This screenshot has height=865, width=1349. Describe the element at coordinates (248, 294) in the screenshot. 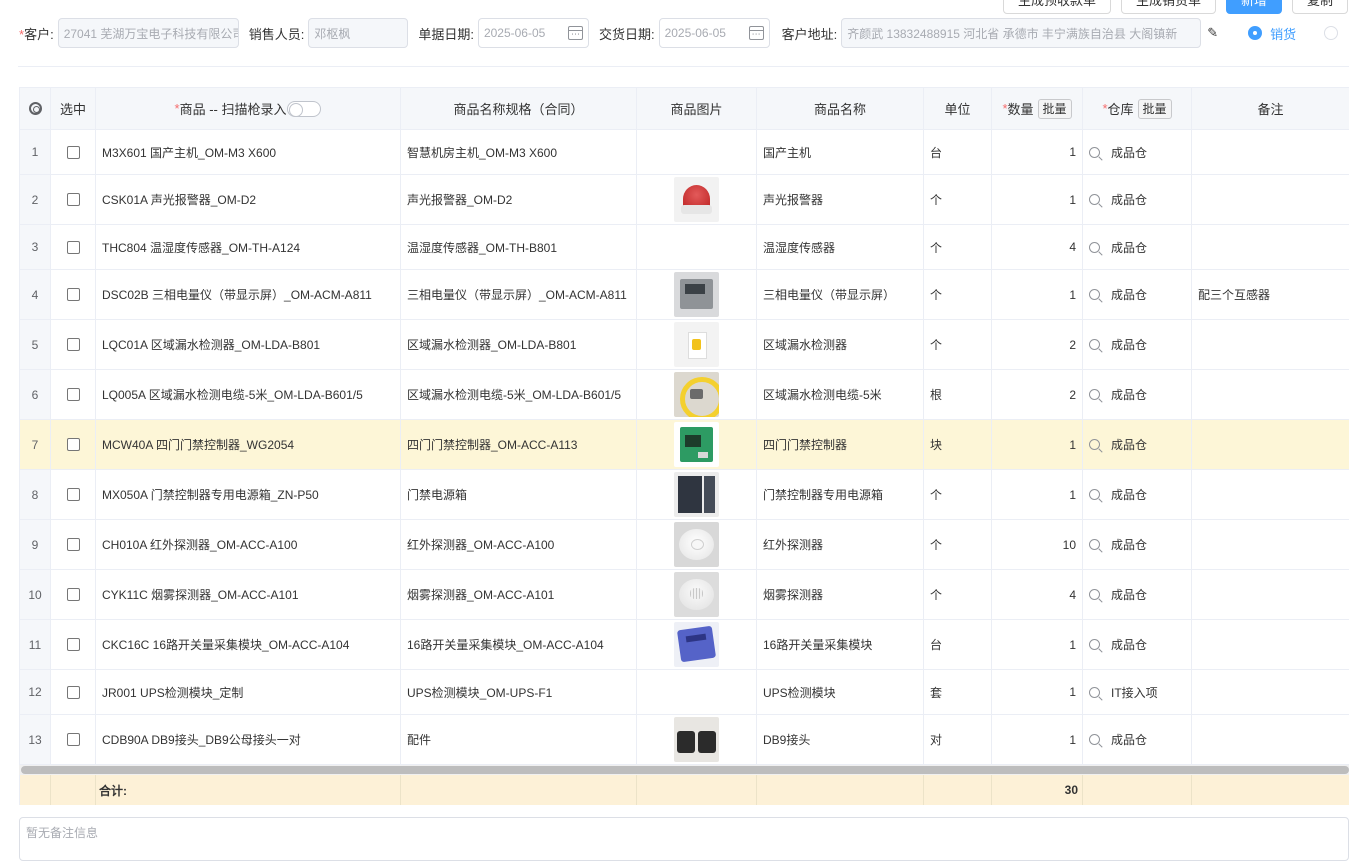

I see `product-cell: DSC02B 三相电量仪（带显示屏）_OM-ACM-A811` at that location.